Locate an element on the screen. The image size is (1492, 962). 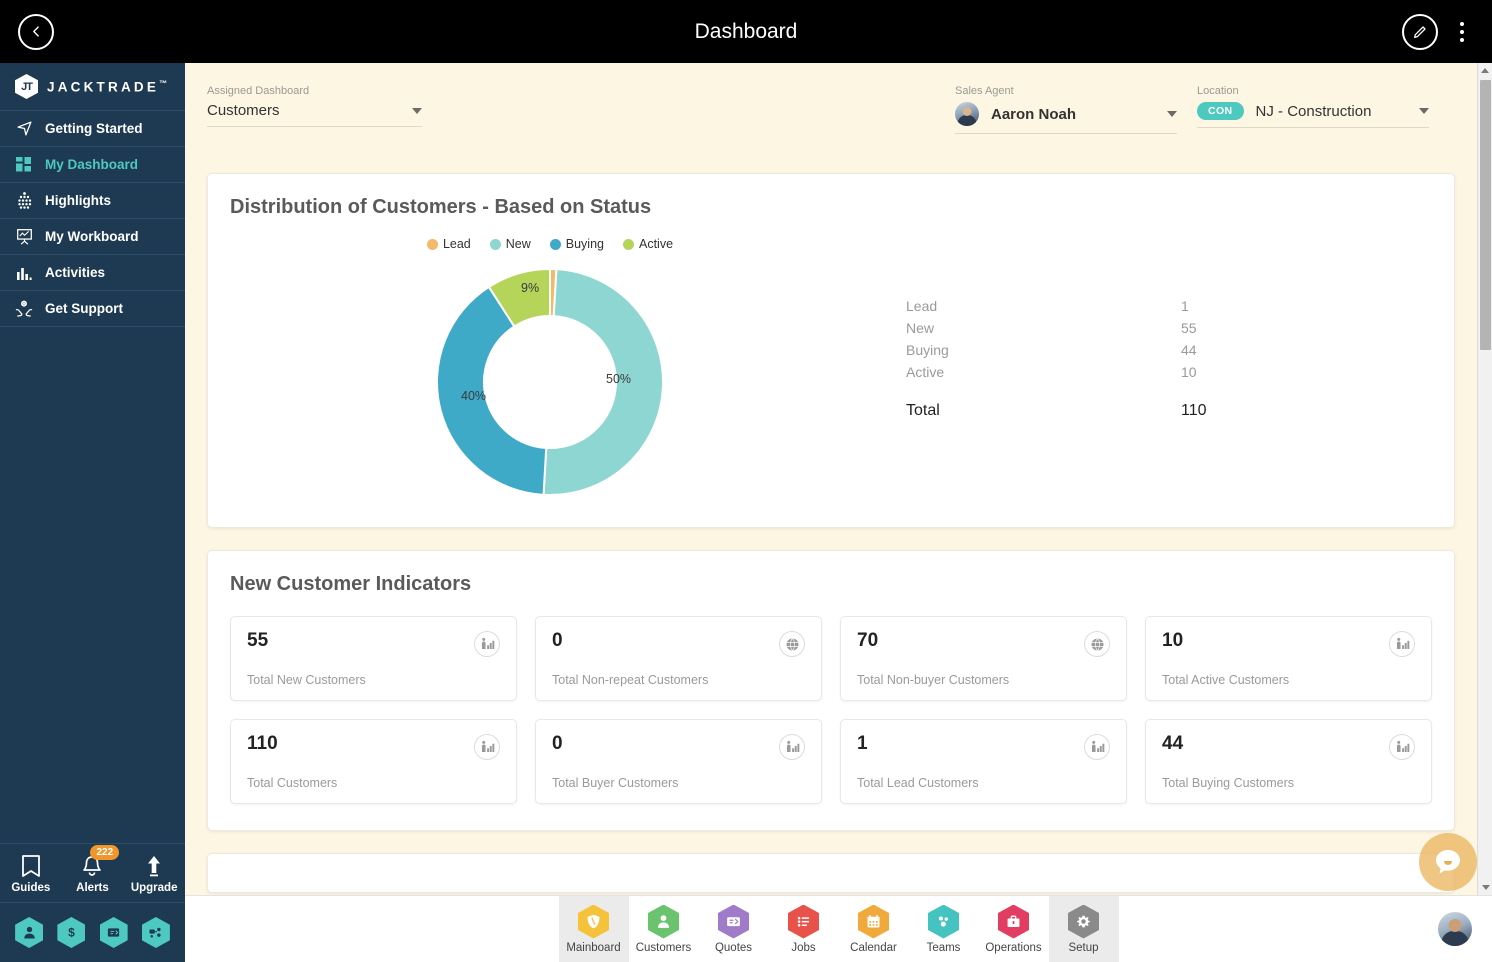
bottom-nav-label: Setup is located at coordinates (1083, 947).